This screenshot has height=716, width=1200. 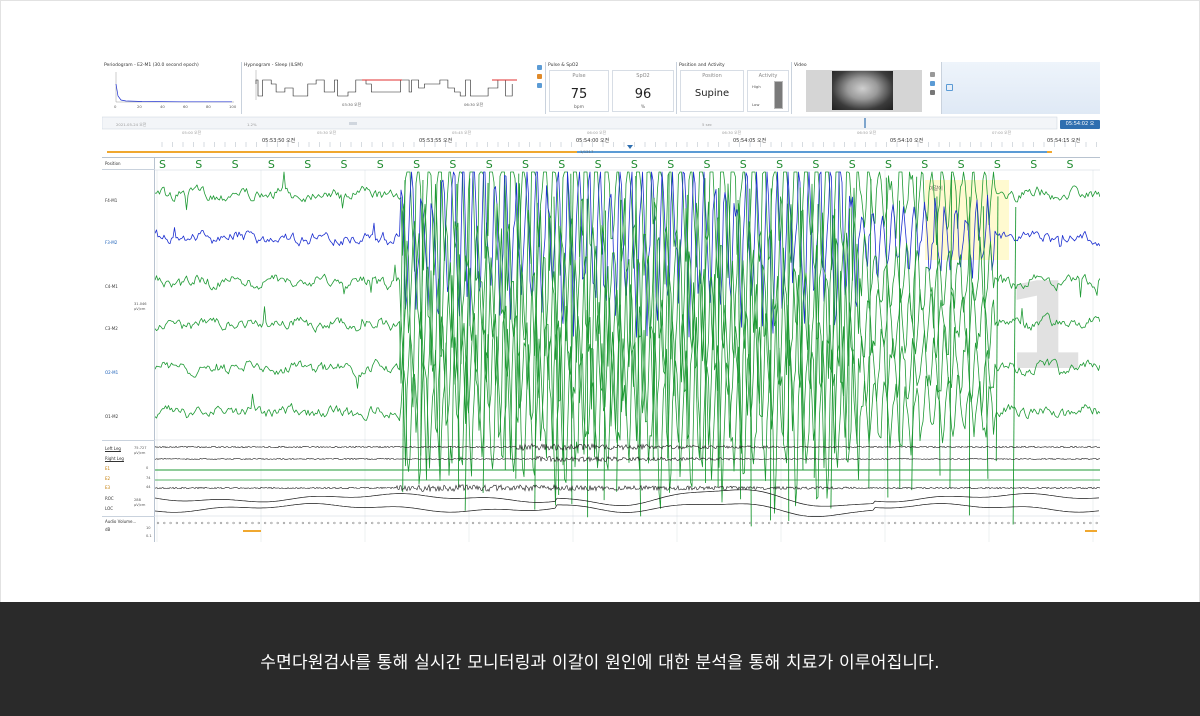 What do you see at coordinates (702, 65) in the screenshot?
I see `position-activity-title: Position and Activity` at bounding box center [702, 65].